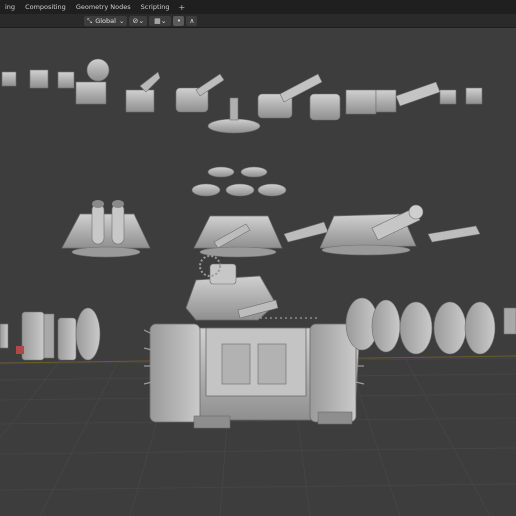 Image resolution: width=516 pixels, height=516 pixels. I want to click on transform-orientation-label: Global, so click(105, 20).